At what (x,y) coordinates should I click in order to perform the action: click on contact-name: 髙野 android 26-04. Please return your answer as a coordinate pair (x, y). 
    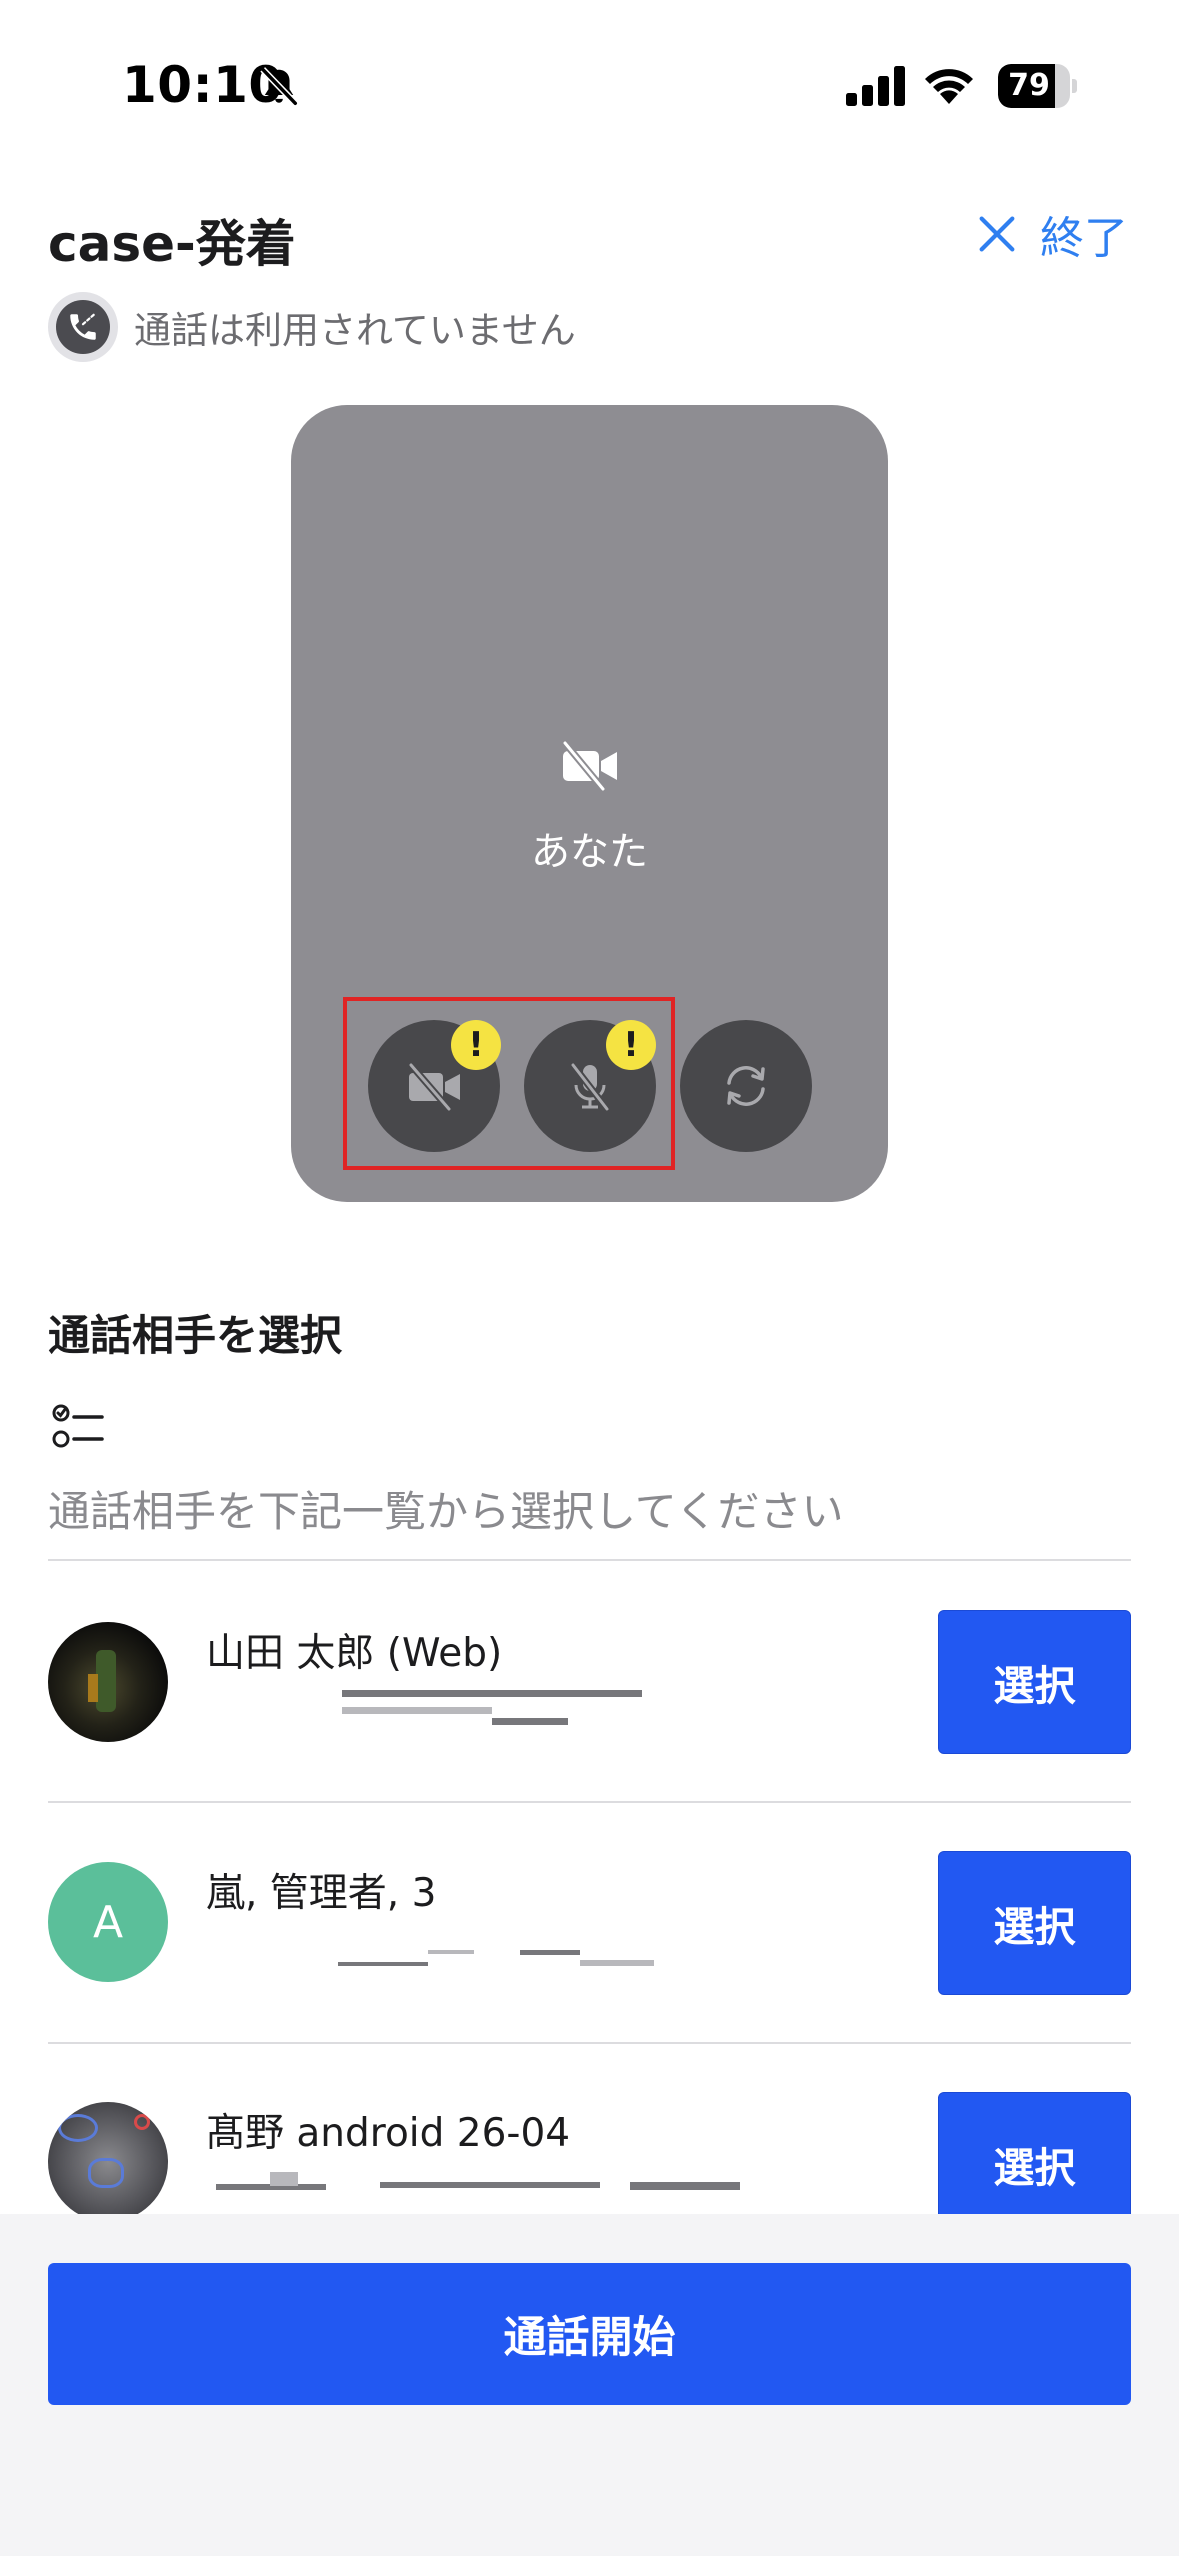
    Looking at the image, I should click on (388, 2133).